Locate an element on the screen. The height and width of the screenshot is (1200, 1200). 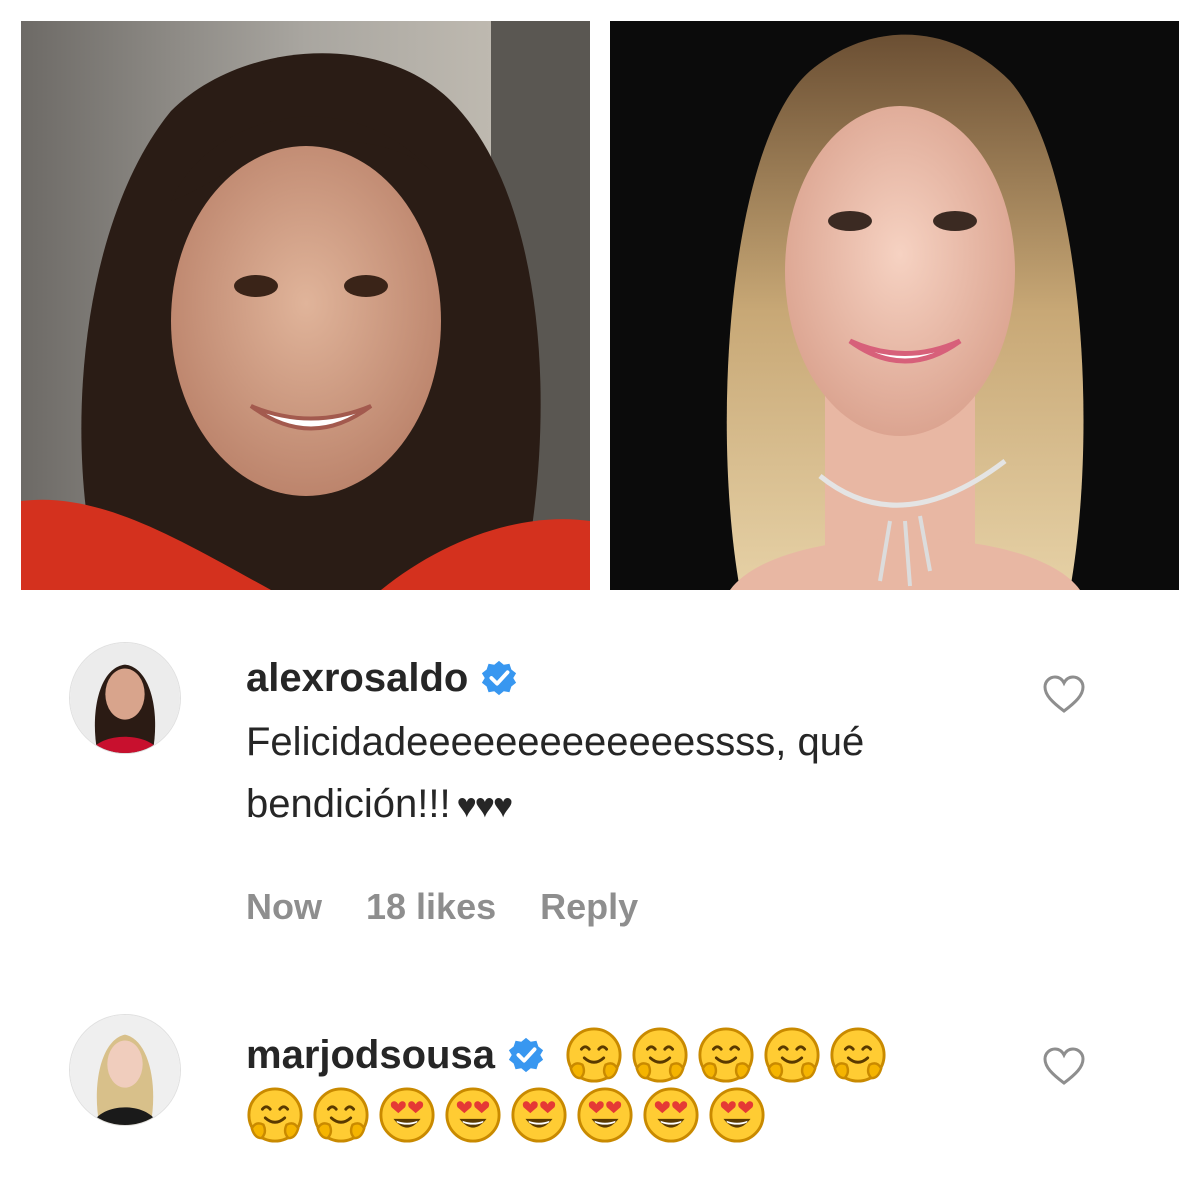
avatar-alexrosaldo is located at coordinates (125, 698).